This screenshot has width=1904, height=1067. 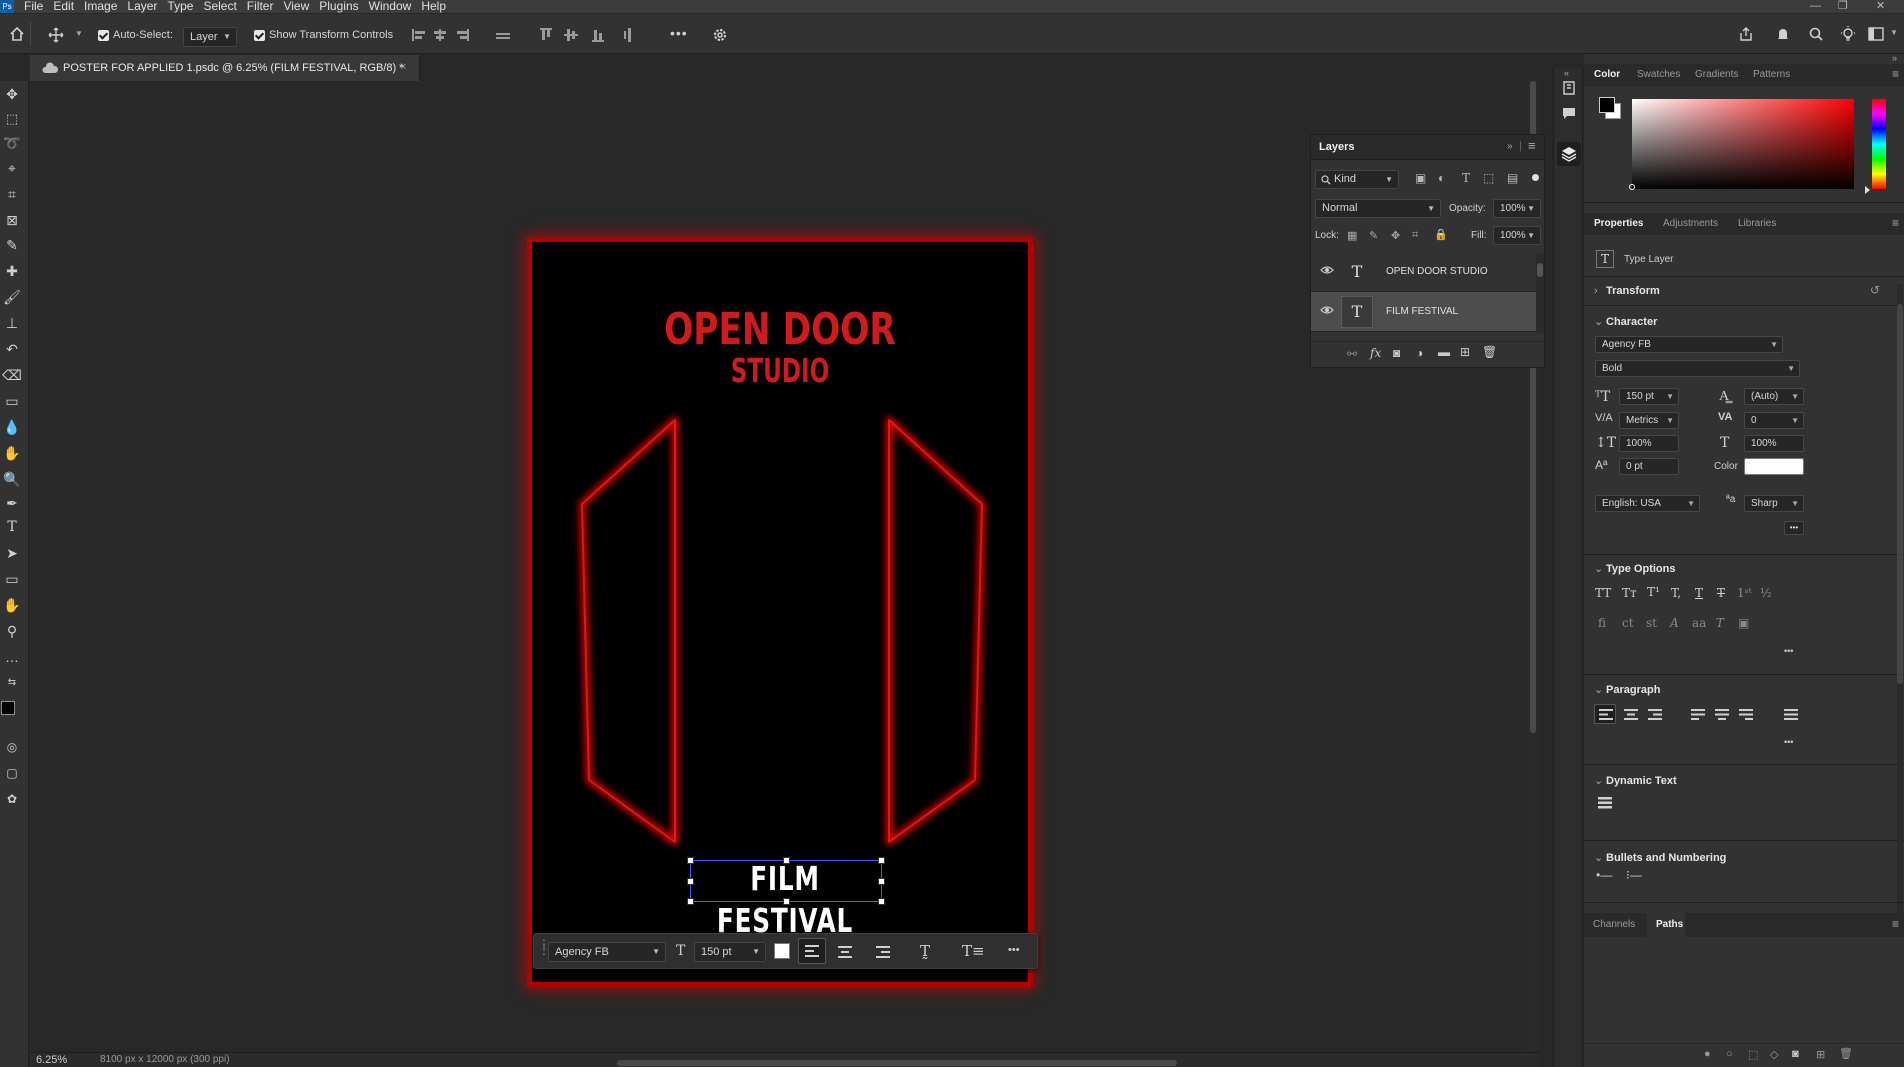 What do you see at coordinates (12, 683) in the screenshot?
I see `swap-colors-icon: ⇆` at bounding box center [12, 683].